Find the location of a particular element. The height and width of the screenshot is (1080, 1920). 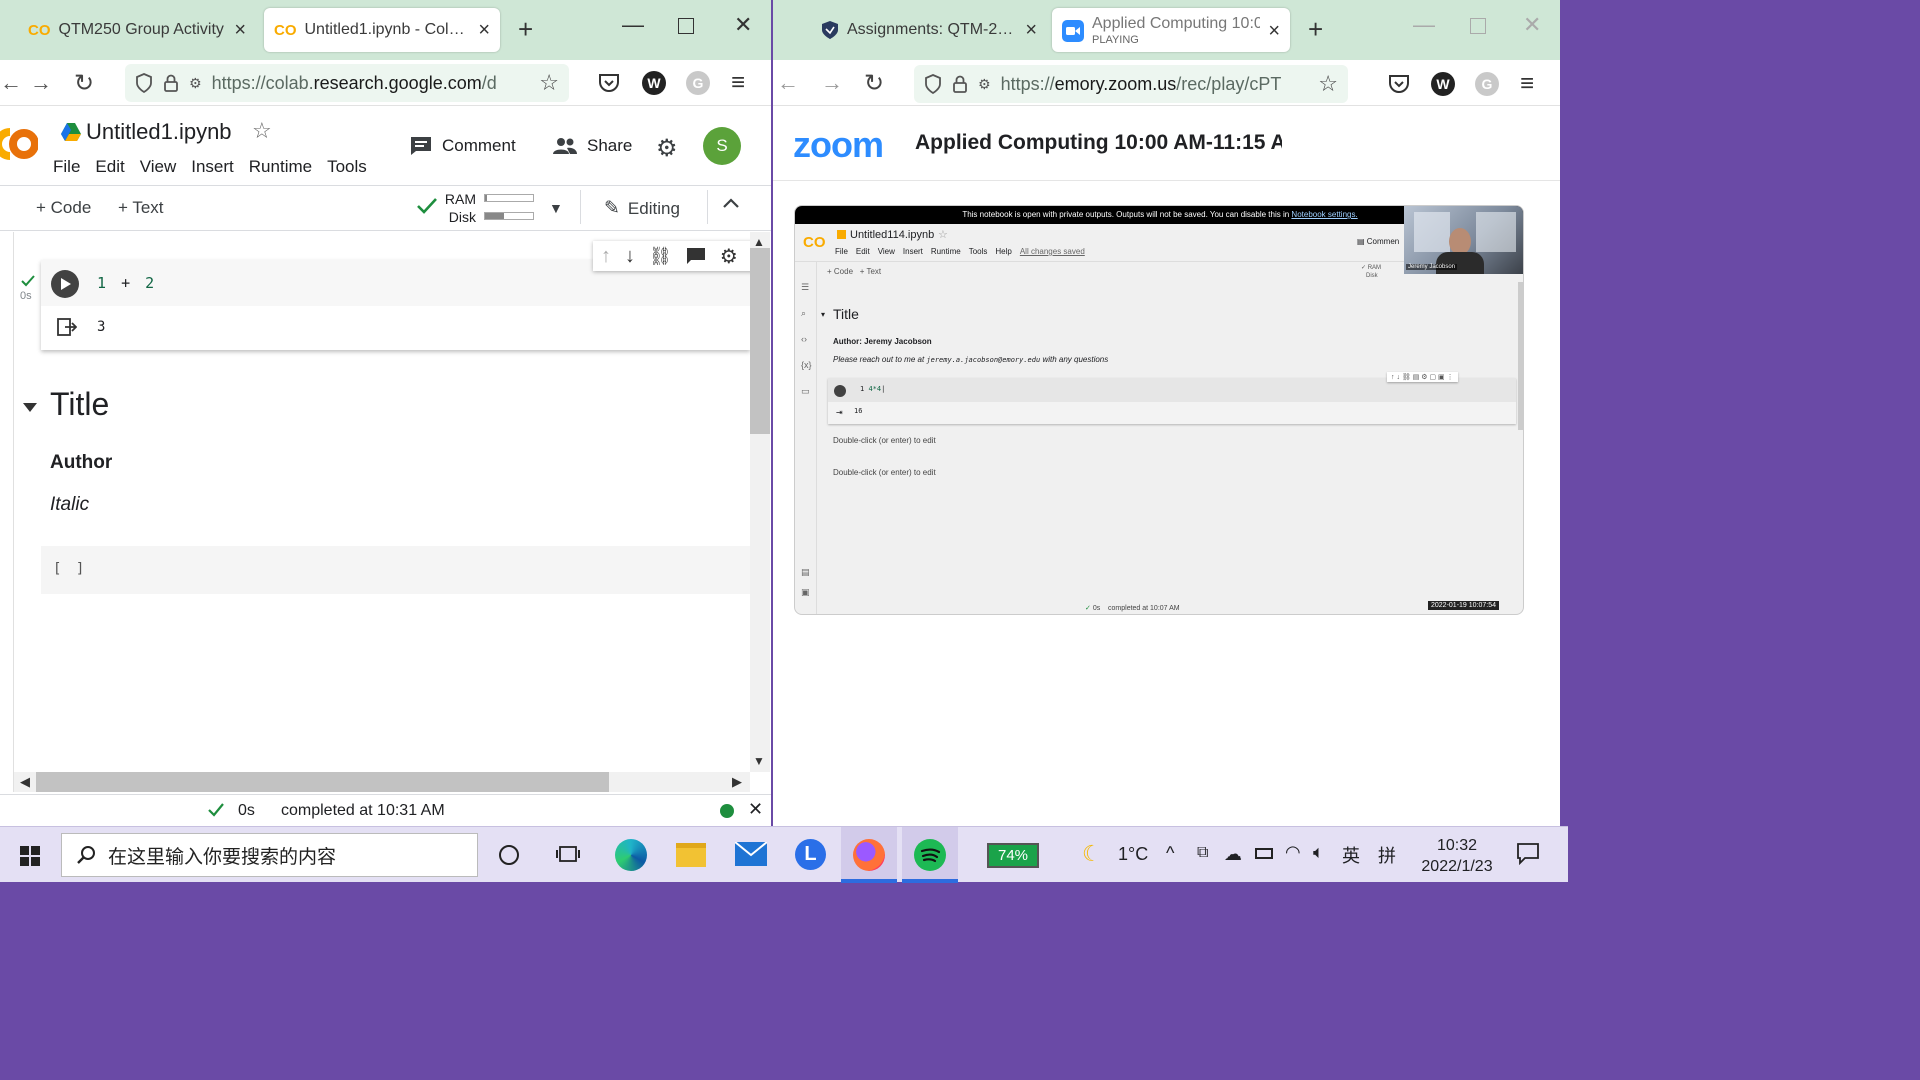

firefox-icon is located at coordinates (869, 855).